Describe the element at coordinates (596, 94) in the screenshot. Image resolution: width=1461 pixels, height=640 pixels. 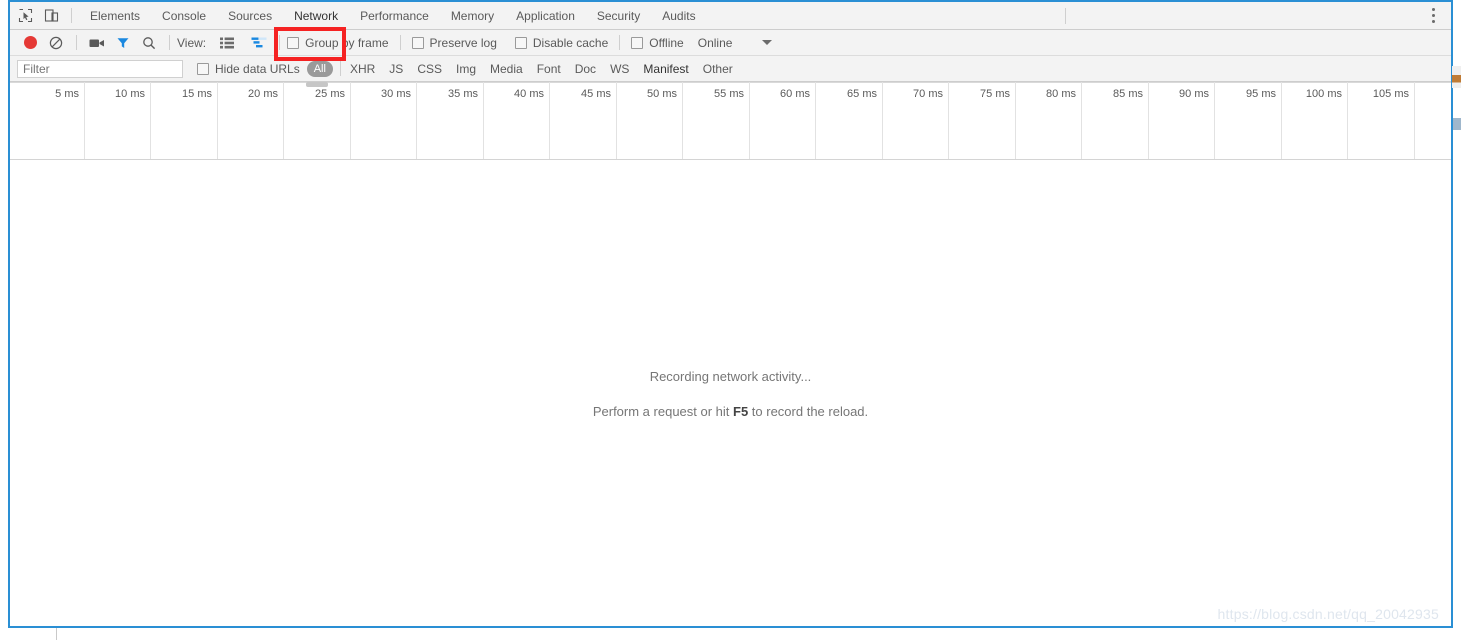
I see `timeline-tick-label: 45 ms` at that location.